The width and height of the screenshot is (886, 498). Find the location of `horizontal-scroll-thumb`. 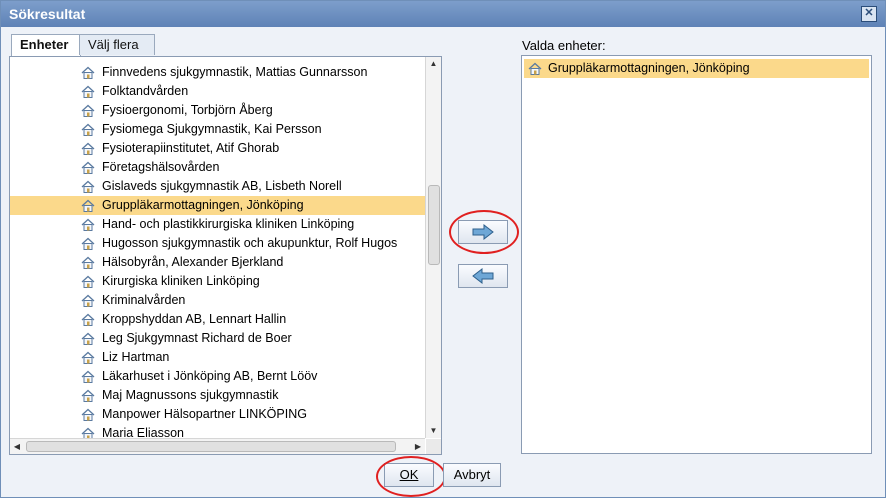

horizontal-scroll-thumb is located at coordinates (211, 446).